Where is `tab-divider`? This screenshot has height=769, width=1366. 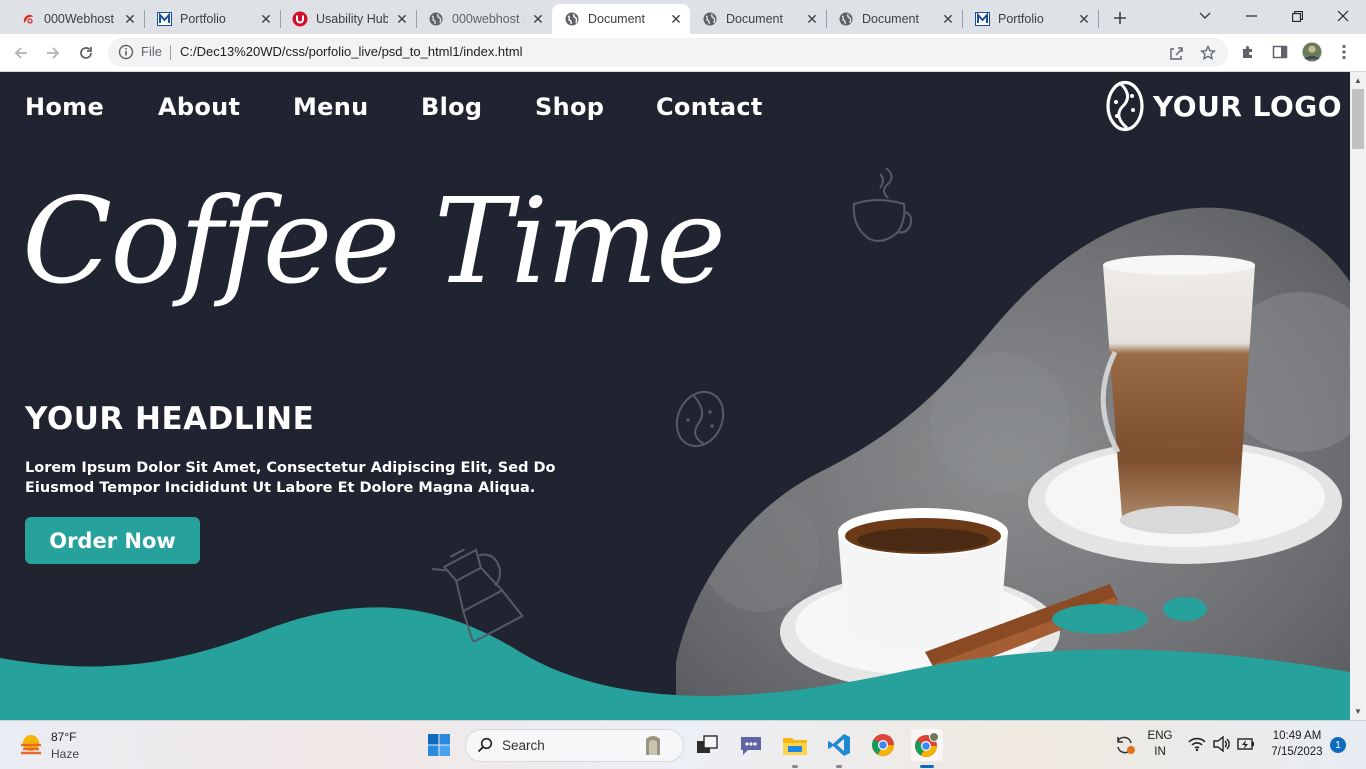
tab-divider is located at coordinates (1098, 19).